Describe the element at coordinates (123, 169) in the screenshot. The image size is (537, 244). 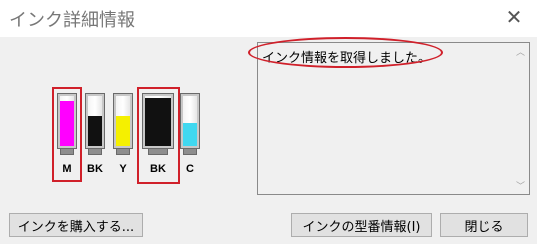
I see `cartridge-label: Y` at that location.